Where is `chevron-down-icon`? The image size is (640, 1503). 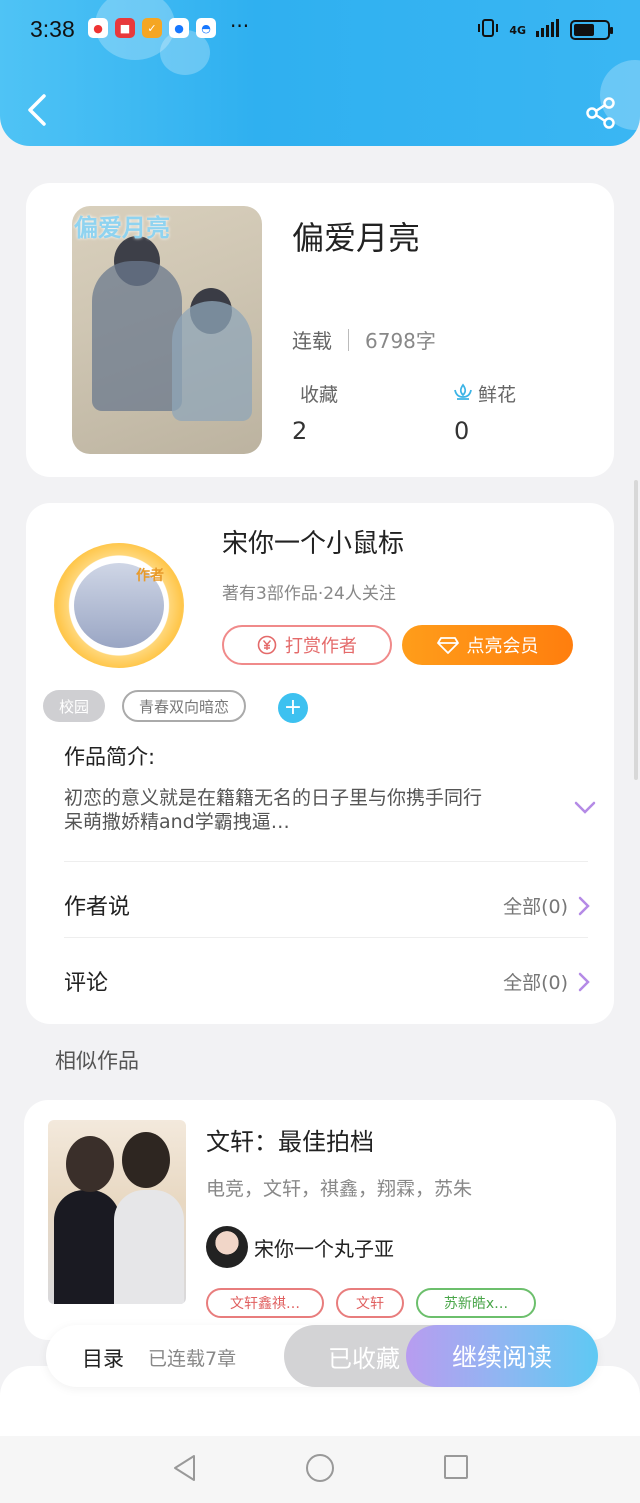 chevron-down-icon is located at coordinates (585, 808).